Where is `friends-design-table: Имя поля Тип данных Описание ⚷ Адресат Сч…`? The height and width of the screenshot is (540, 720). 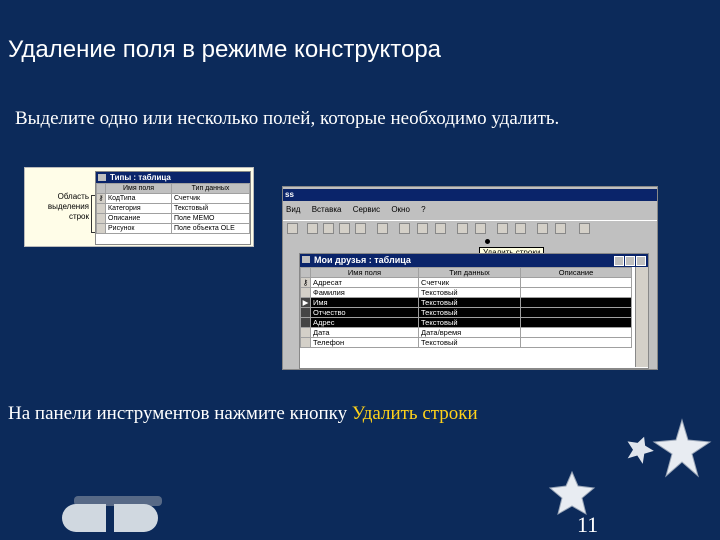
friends-design-table: Имя поля Тип данных Описание ⚷ Адресат Сч… is located at coordinates (466, 307).